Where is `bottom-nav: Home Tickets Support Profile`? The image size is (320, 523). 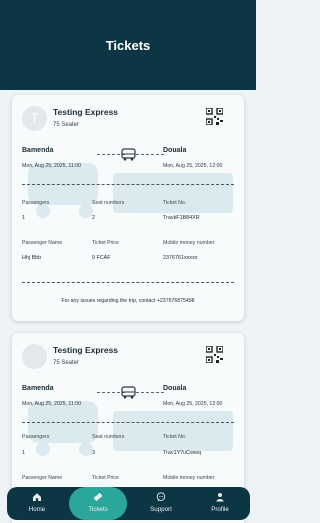 bottom-nav: Home Tickets Support Profile is located at coordinates (128, 503).